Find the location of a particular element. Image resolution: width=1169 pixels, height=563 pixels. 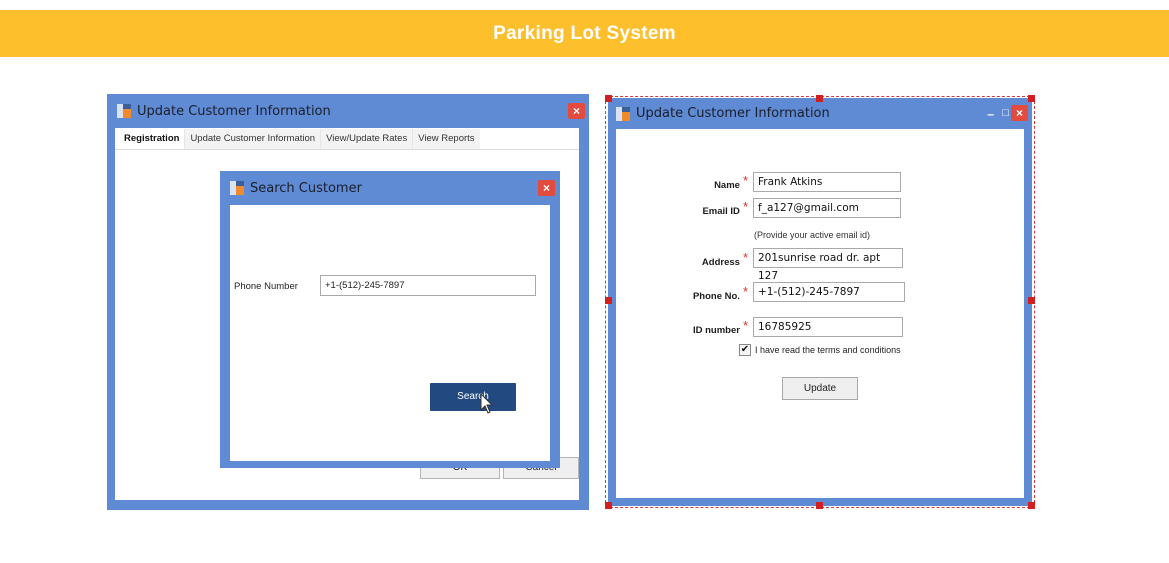

search-button: Search is located at coordinates (473, 397).